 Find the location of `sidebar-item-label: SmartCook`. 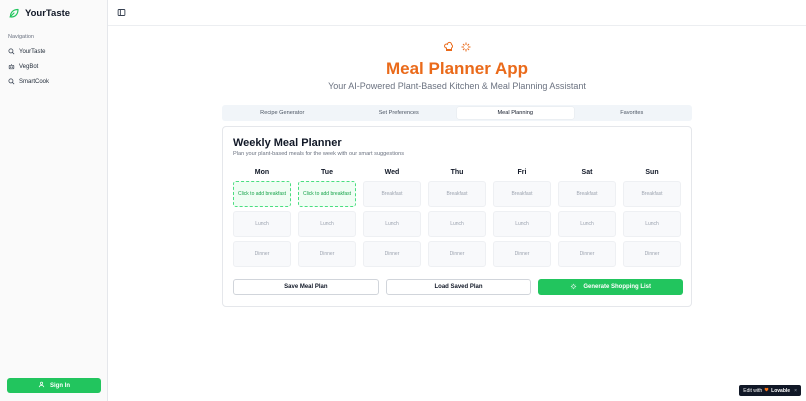

sidebar-item-label: SmartCook is located at coordinates (34, 81).